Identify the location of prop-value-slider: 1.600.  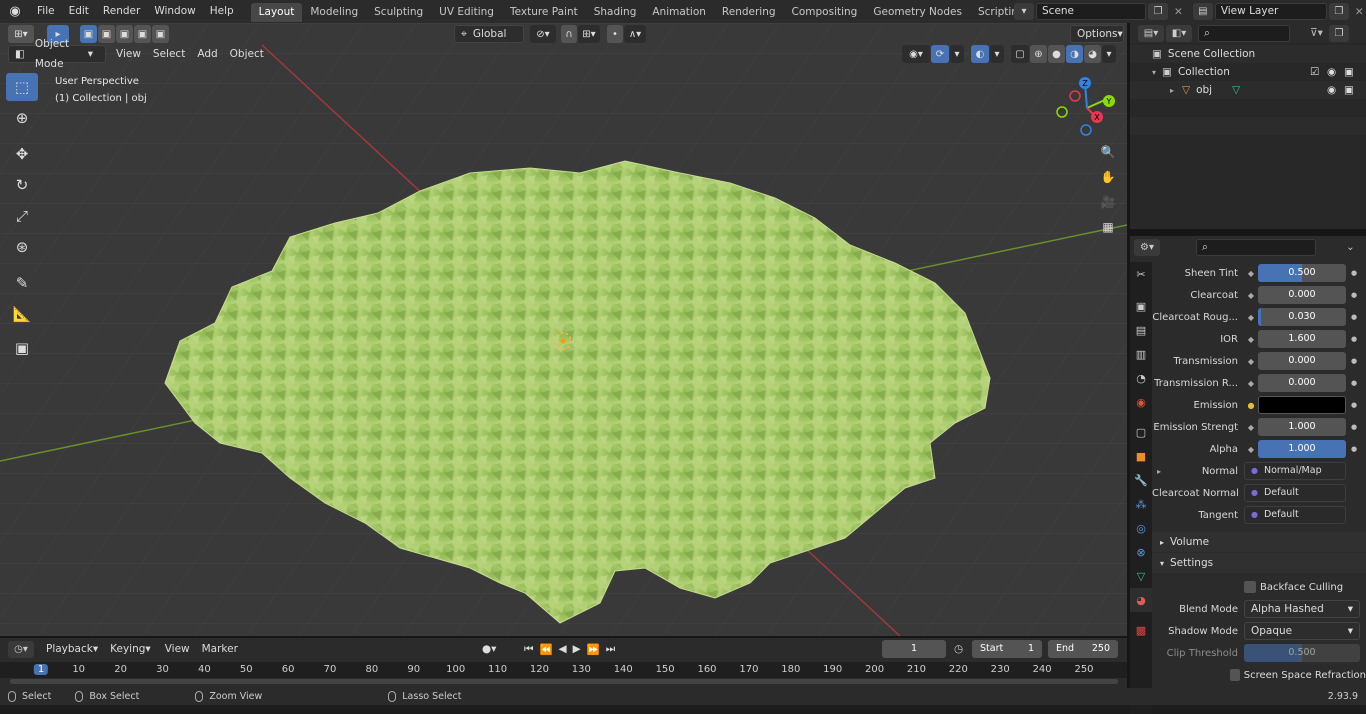
(1302, 339).